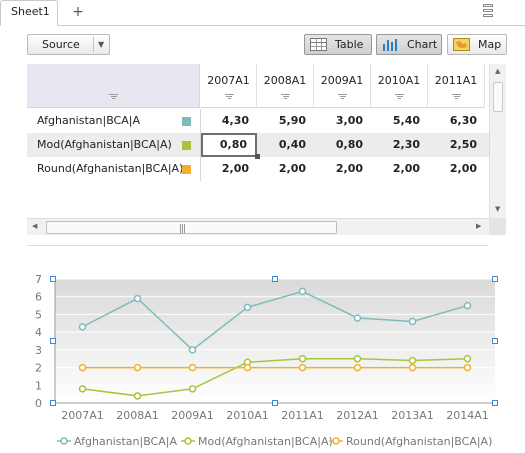 Image resolution: width=525 pixels, height=453 pixels. I want to click on y-tick-label: 5, so click(38, 314).